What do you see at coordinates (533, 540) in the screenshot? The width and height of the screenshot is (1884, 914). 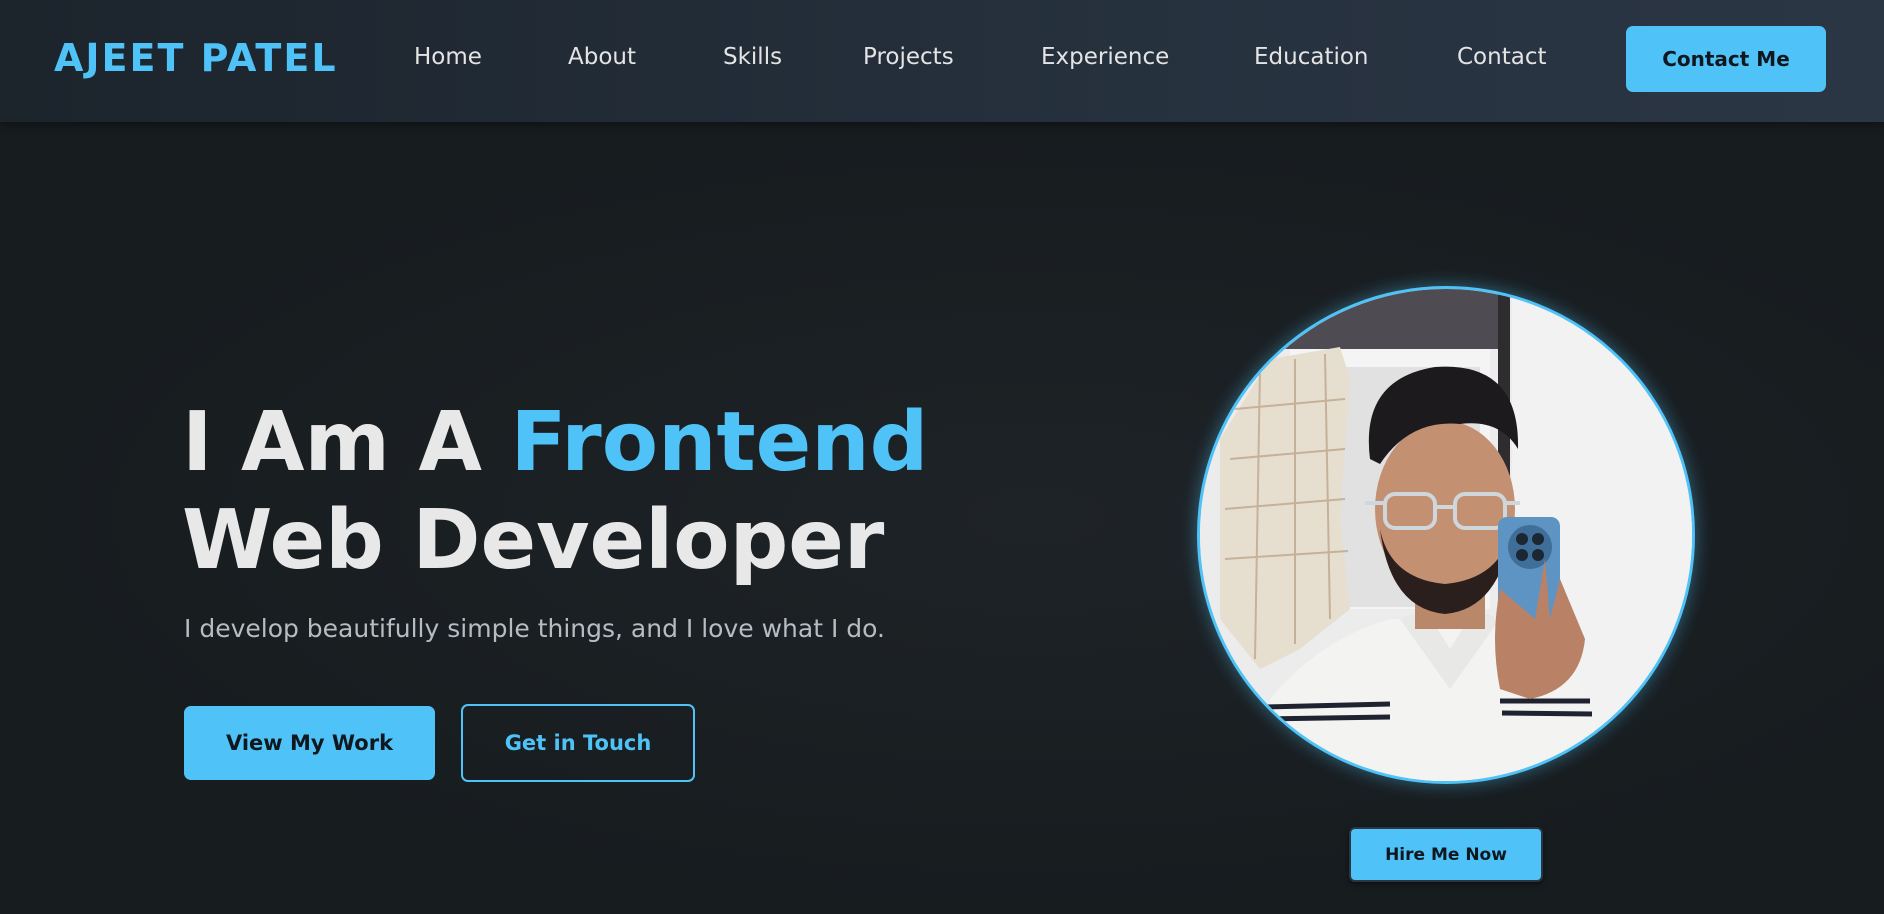 I see `headline-line2: Web Developer` at bounding box center [533, 540].